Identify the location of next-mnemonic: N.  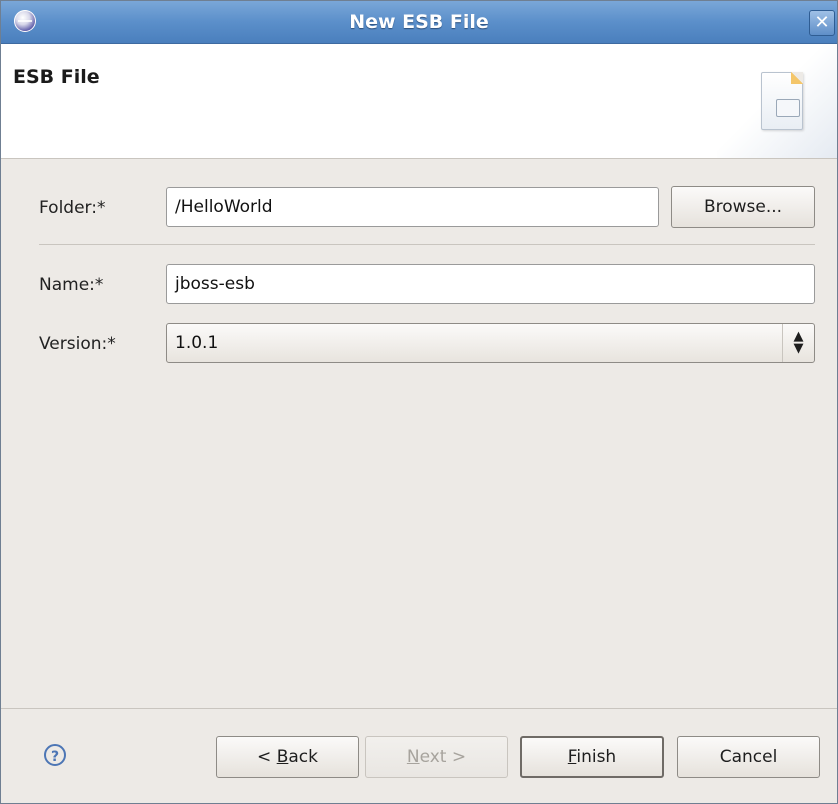
(413, 757).